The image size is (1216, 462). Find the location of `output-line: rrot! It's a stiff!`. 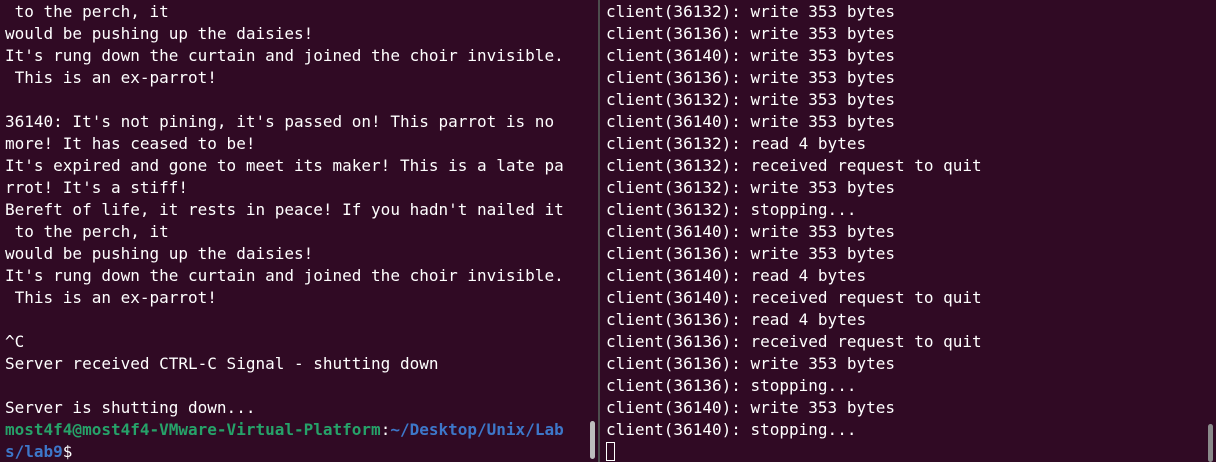

output-line: rrot! It's a stiff! is located at coordinates (97, 187).